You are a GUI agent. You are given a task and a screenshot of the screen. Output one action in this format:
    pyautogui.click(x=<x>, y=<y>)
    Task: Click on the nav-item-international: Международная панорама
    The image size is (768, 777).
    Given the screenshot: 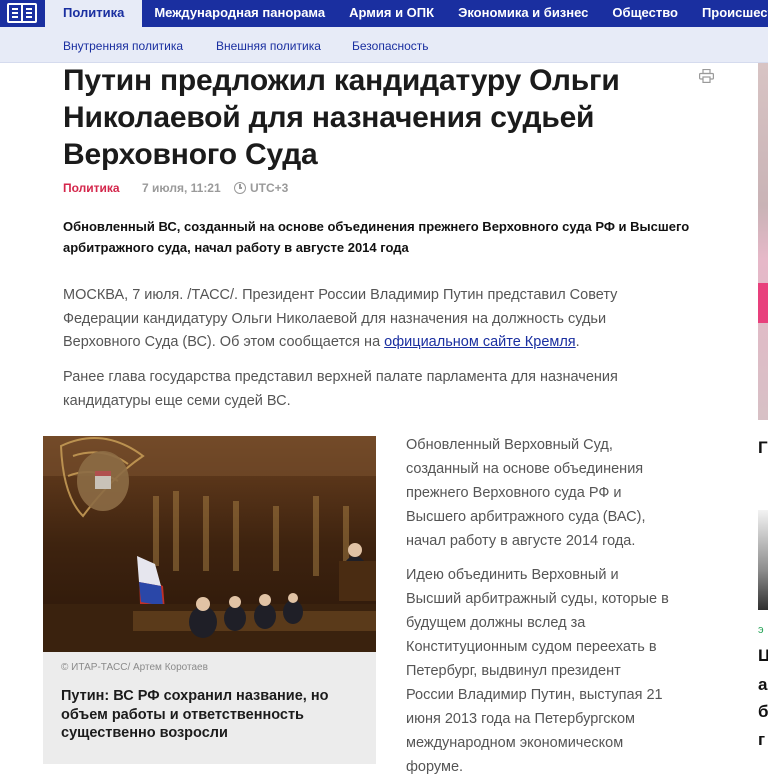 What is the action you would take?
    pyautogui.click(x=239, y=13)
    